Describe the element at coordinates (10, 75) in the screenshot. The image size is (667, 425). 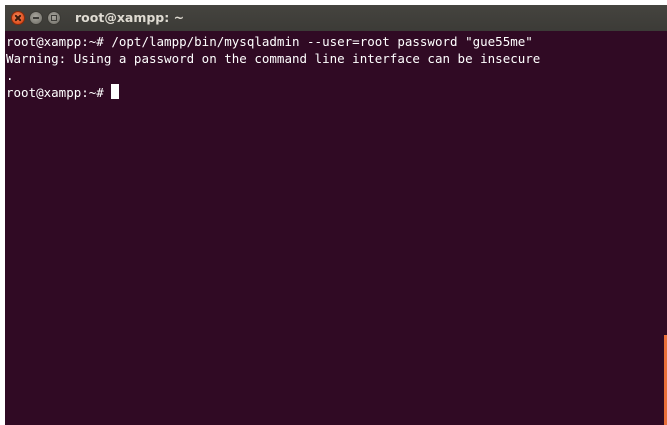
I see `terminal-line: .` at that location.